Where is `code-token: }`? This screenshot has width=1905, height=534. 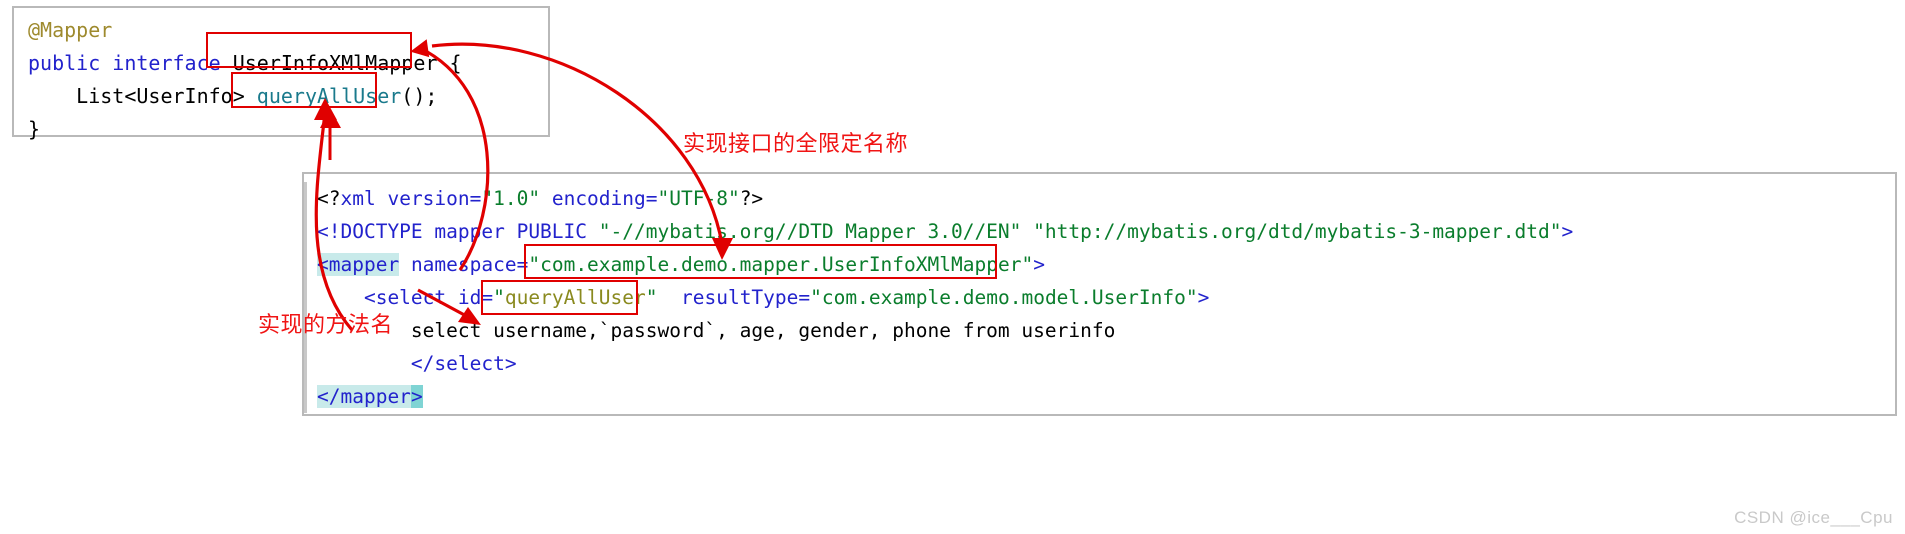
code-token: } is located at coordinates (34, 129).